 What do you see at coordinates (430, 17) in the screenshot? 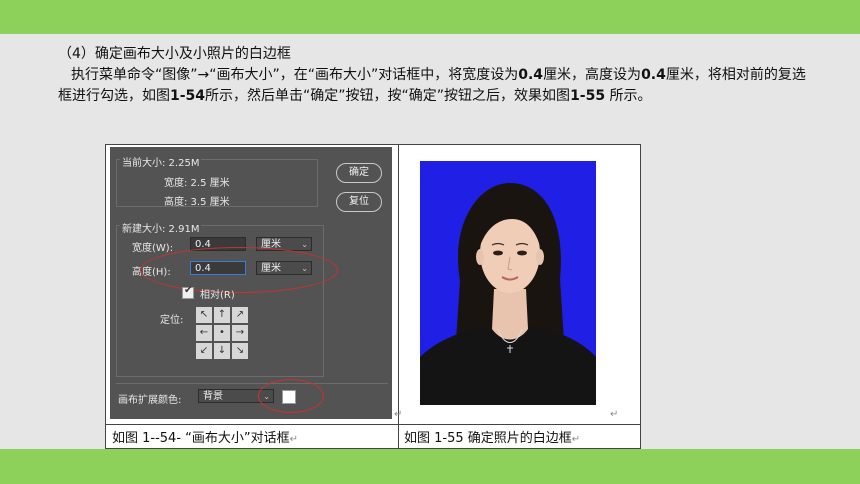
I see `top-banner` at bounding box center [430, 17].